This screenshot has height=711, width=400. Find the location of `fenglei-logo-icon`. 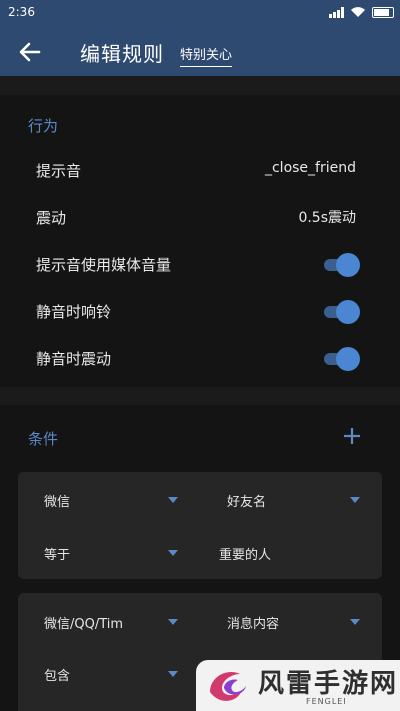

fenglei-logo-icon is located at coordinates (228, 686).